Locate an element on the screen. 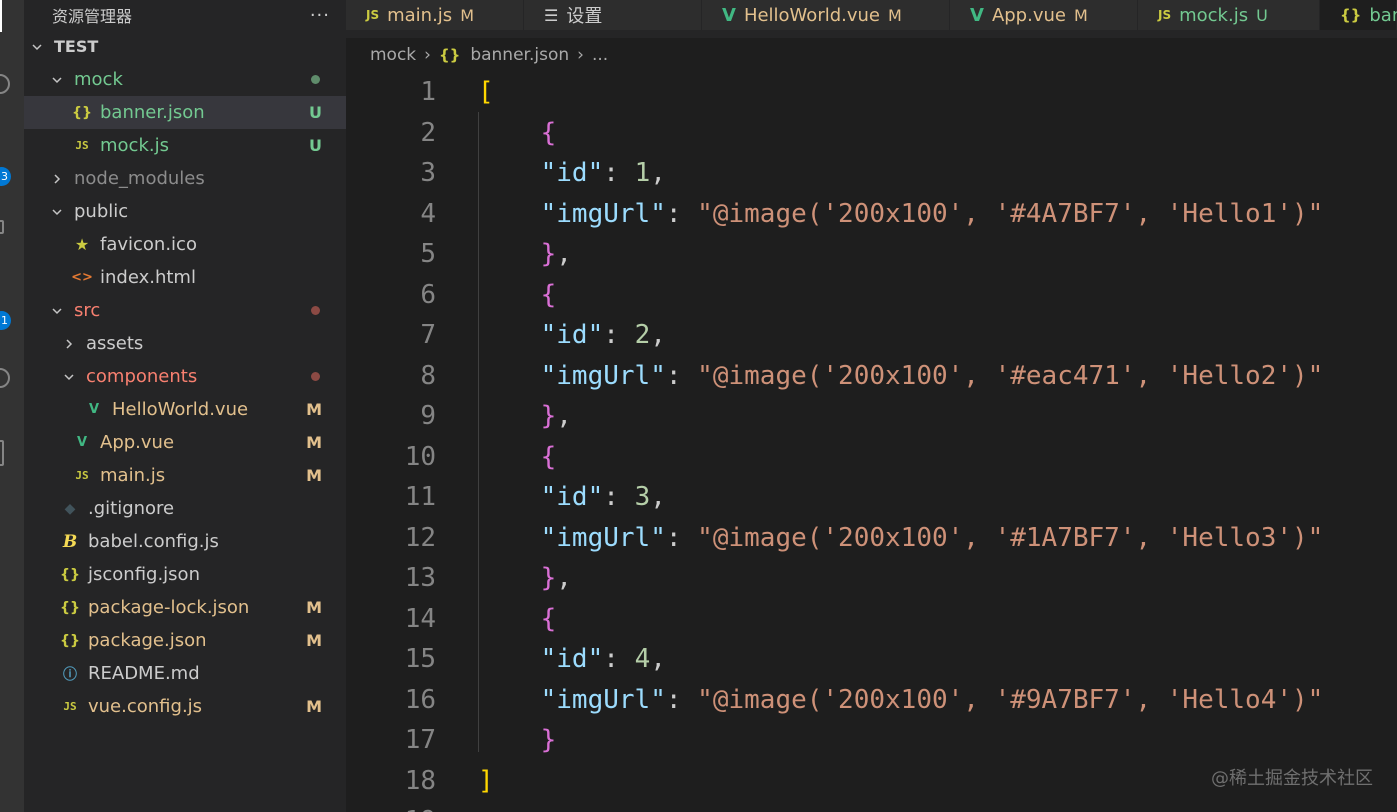 This screenshot has height=812, width=1397. code-token: } is located at coordinates (548, 254).